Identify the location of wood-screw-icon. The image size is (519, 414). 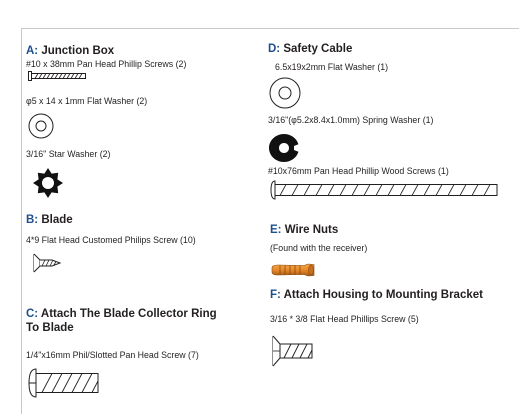
(385, 190).